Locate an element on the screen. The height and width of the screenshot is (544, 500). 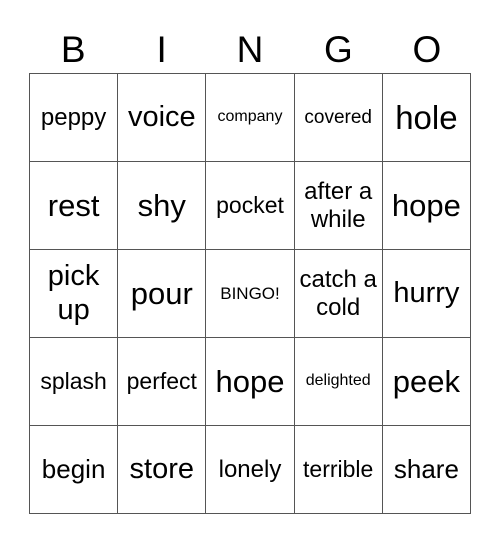
bingo-cell: catch a cold is located at coordinates (338, 294).